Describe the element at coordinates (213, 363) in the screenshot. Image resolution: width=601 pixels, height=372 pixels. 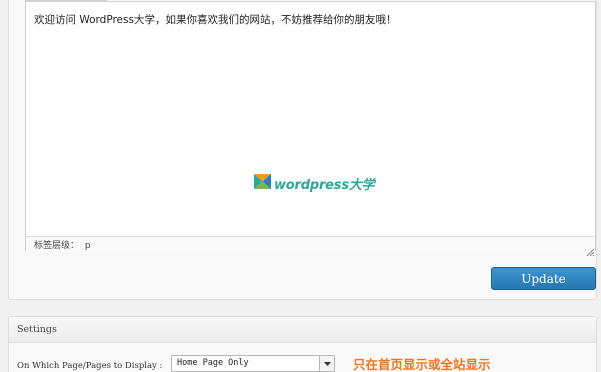
I see `display-pages-value: Home Page Only` at that location.